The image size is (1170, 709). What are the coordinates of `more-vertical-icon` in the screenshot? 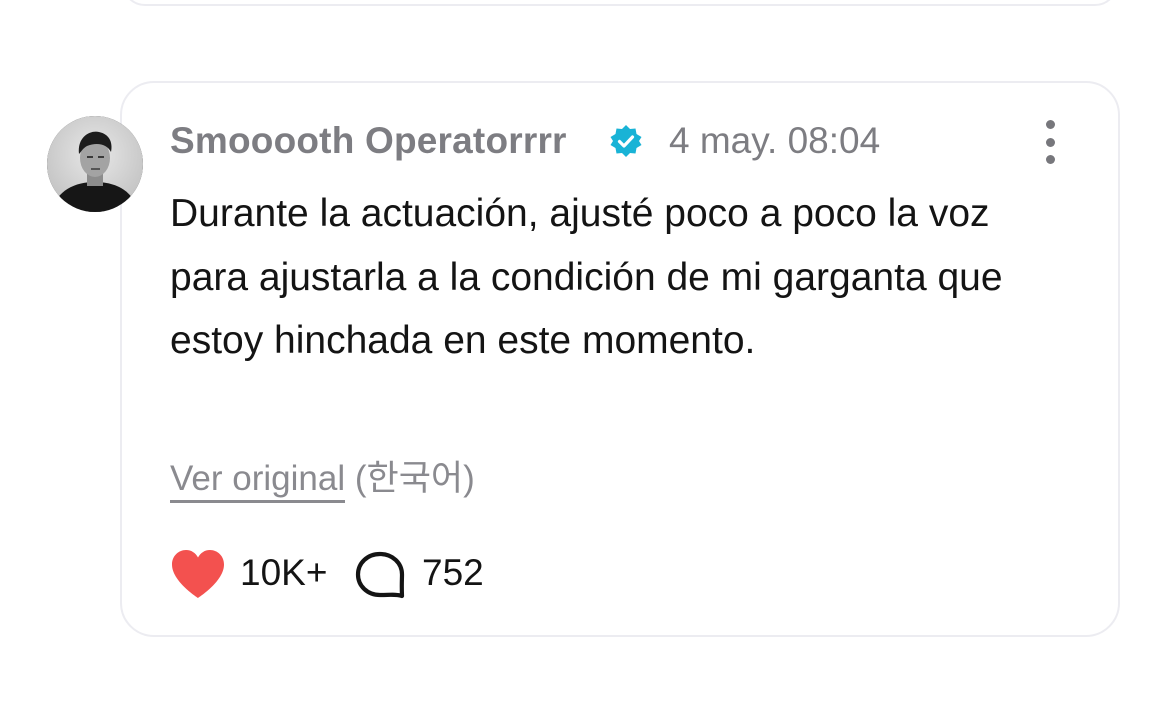 It's located at (1050, 124).